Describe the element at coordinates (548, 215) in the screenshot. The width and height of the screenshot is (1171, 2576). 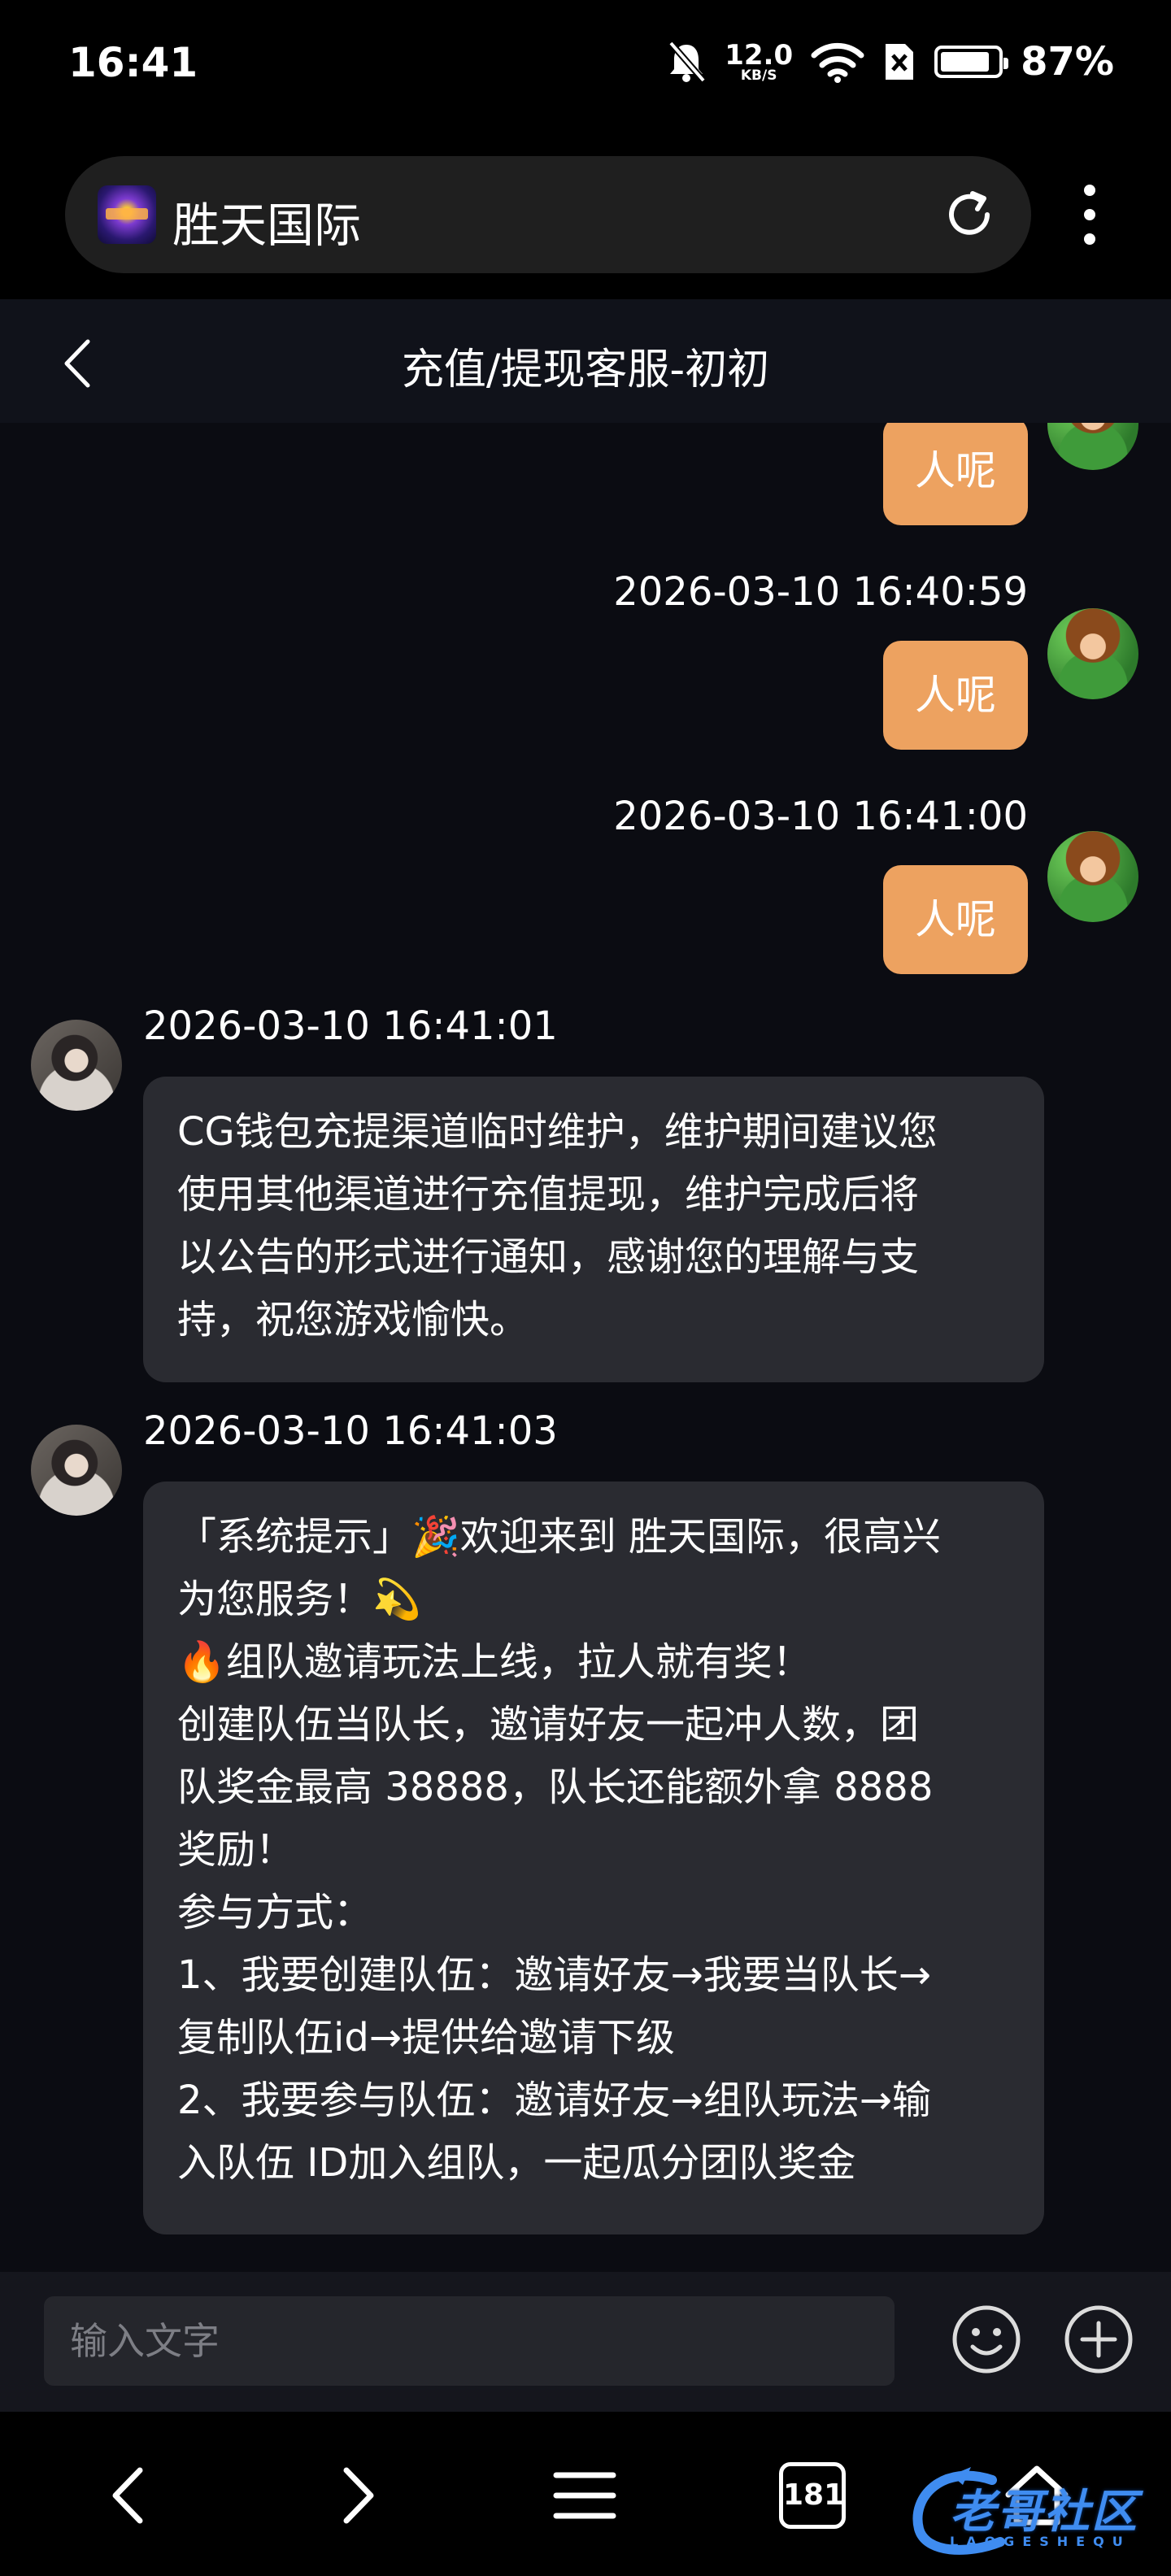
I see `address-bar: 胜天国际` at that location.